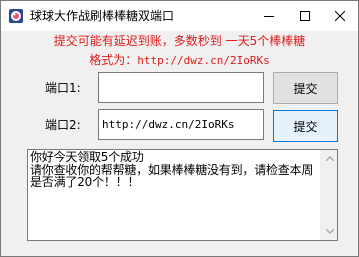  I want to click on window-title: 球球大作战刷棒棒糖双端口, so click(102, 16).